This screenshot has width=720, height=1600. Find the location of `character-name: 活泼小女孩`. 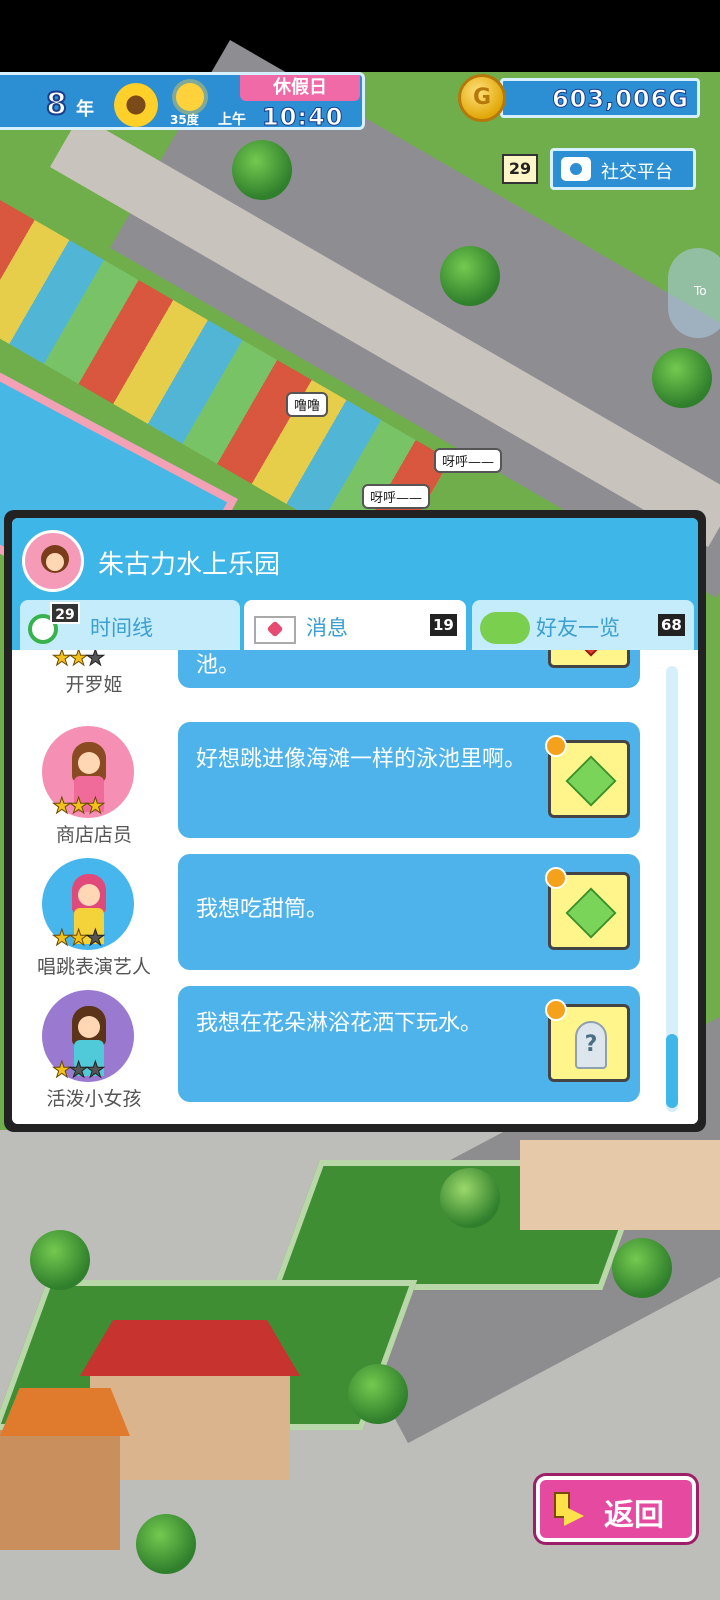

character-name: 活泼小女孩 is located at coordinates (94, 1099).